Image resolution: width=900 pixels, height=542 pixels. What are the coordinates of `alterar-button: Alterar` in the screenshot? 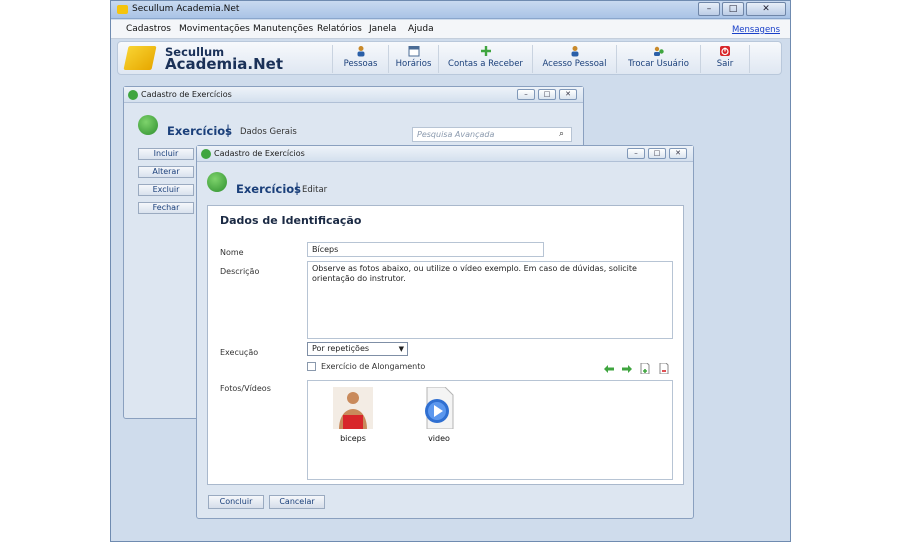 It's located at (166, 172).